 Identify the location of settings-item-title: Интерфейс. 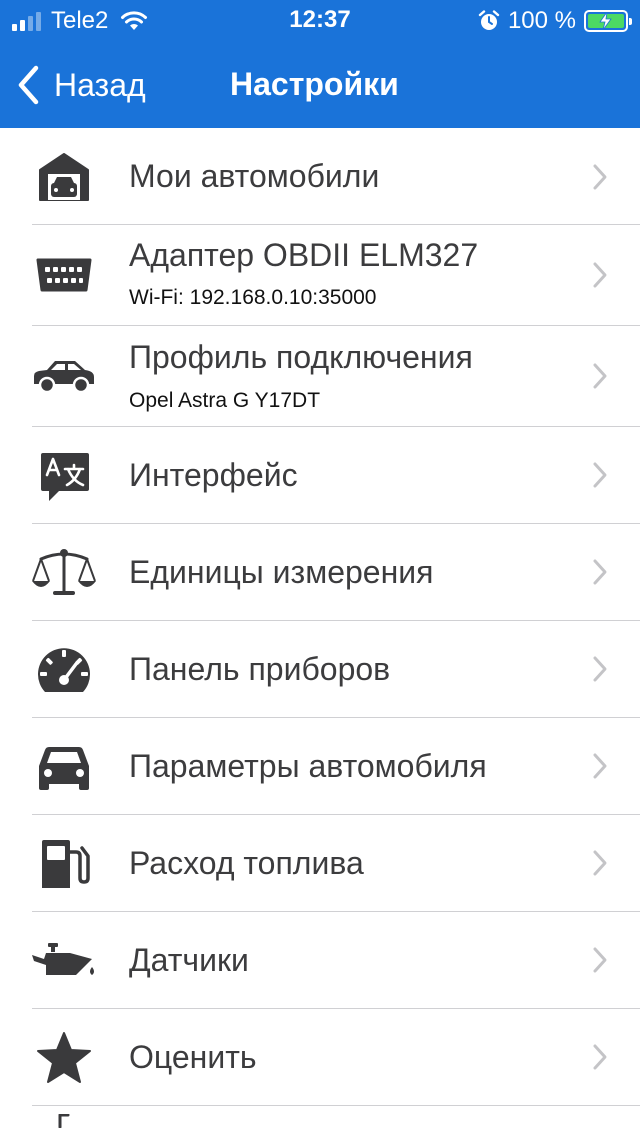
(213, 475).